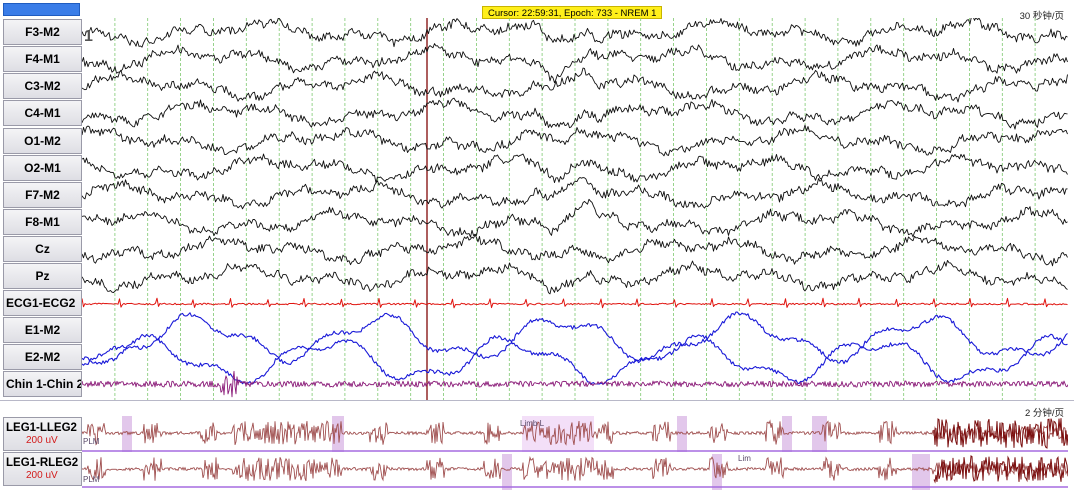 Image resolution: width=1074 pixels, height=494 pixels. What do you see at coordinates (41, 428) in the screenshot?
I see `lleg-name: LEG1-LLEG2` at bounding box center [41, 428].